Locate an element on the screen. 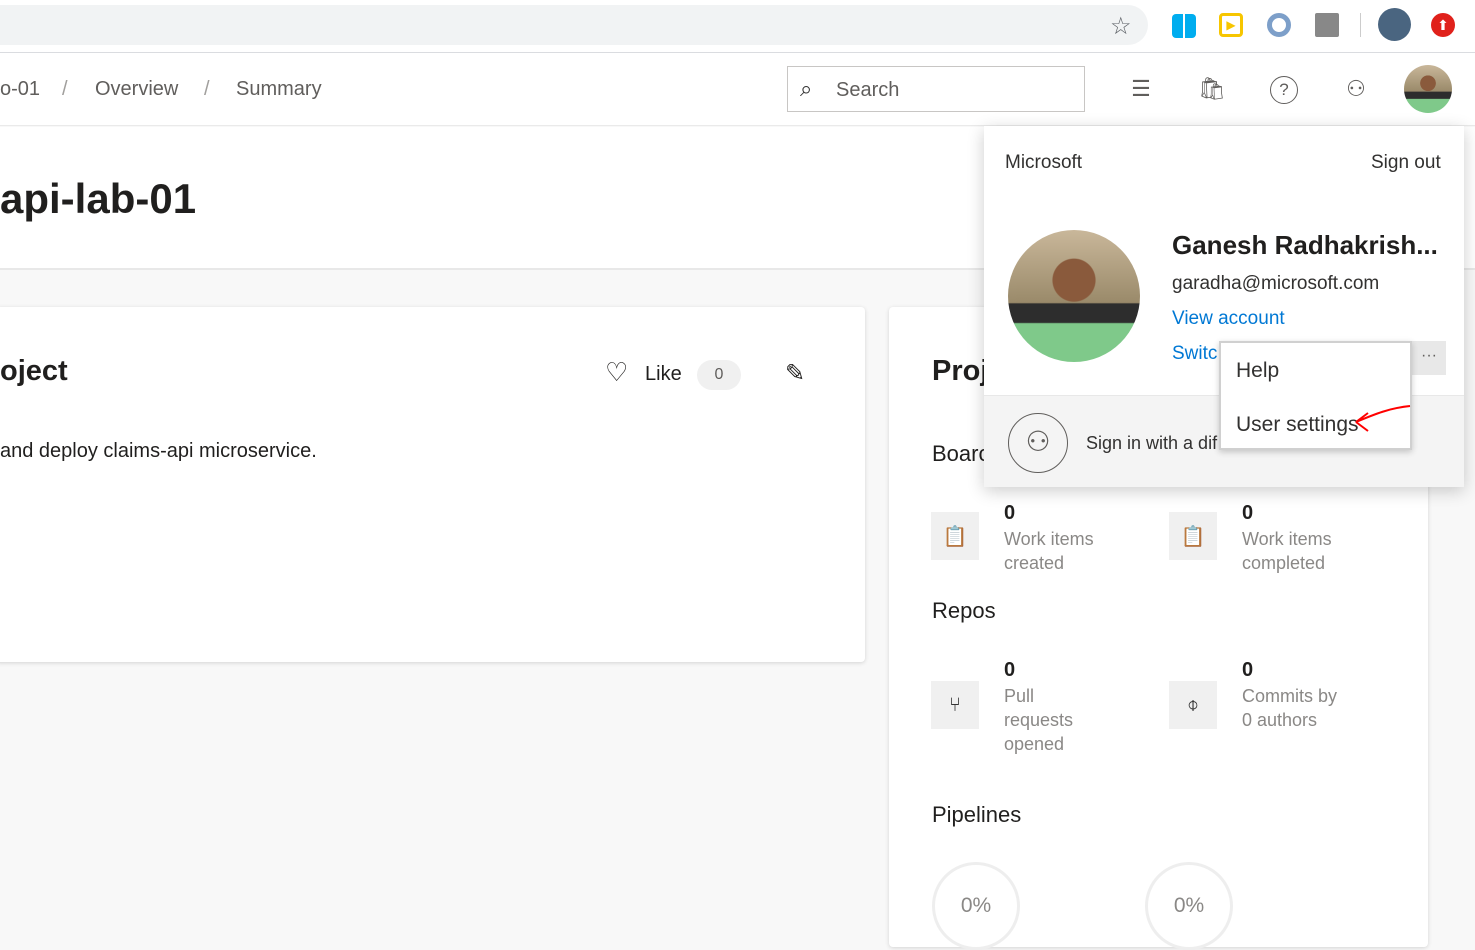 This screenshot has height=950, width=1475. star-icon: ☆ is located at coordinates (1121, 26).